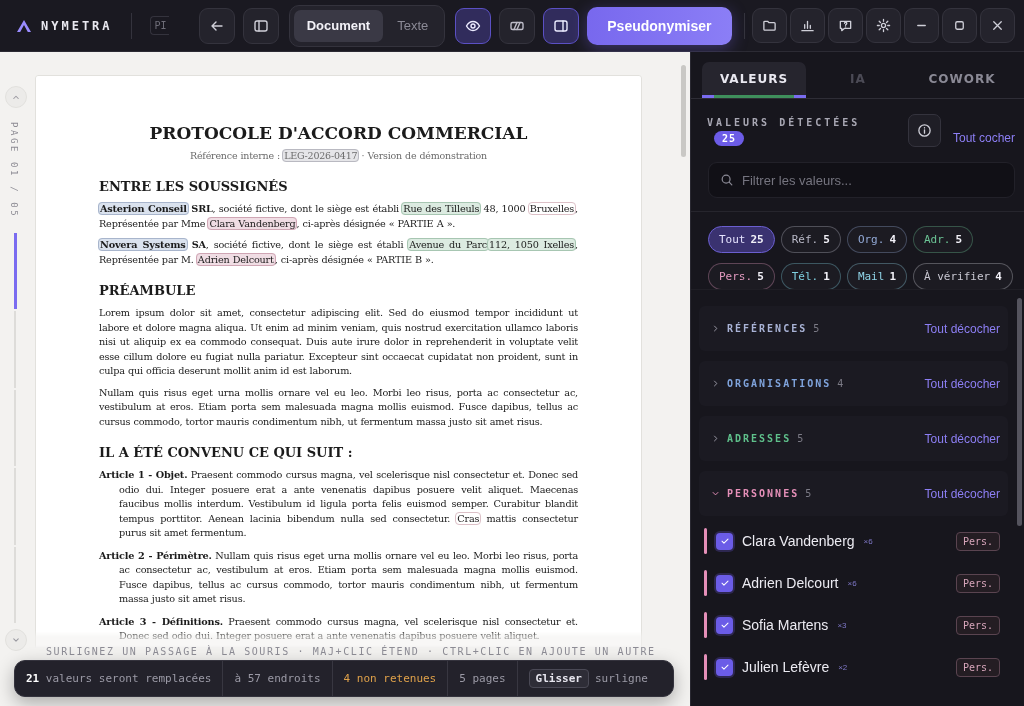  What do you see at coordinates (810, 239) in the screenshot?
I see `filter-chip: Réf. 5` at bounding box center [810, 239].